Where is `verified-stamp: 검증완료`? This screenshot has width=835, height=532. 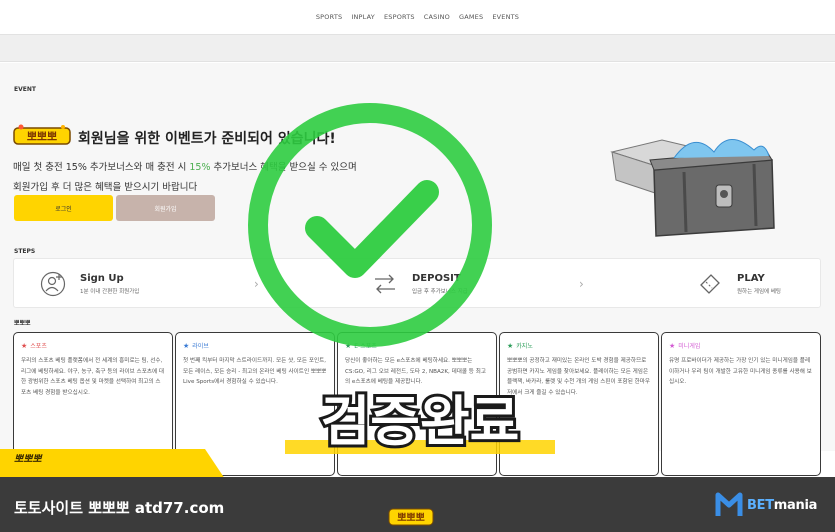 verified-stamp: 검증완료 is located at coordinates (420, 421).